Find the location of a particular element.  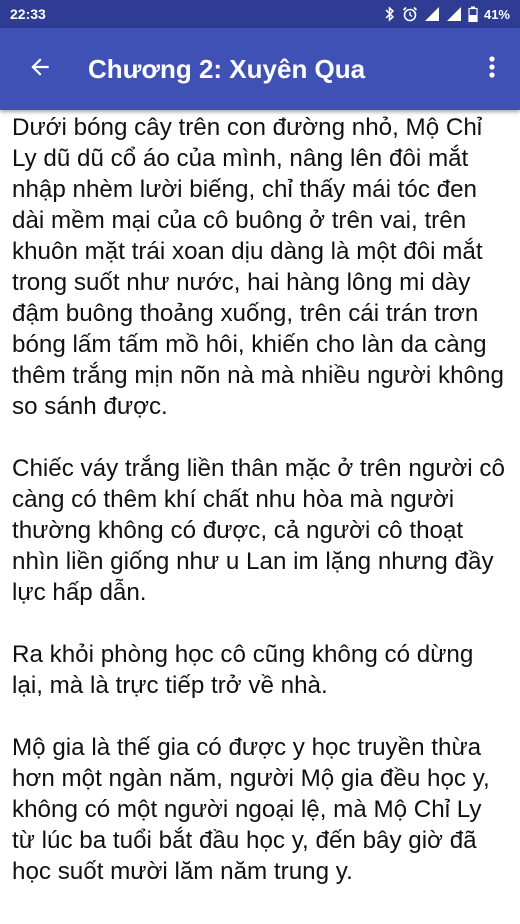

bluetooth-icon is located at coordinates (390, 14).